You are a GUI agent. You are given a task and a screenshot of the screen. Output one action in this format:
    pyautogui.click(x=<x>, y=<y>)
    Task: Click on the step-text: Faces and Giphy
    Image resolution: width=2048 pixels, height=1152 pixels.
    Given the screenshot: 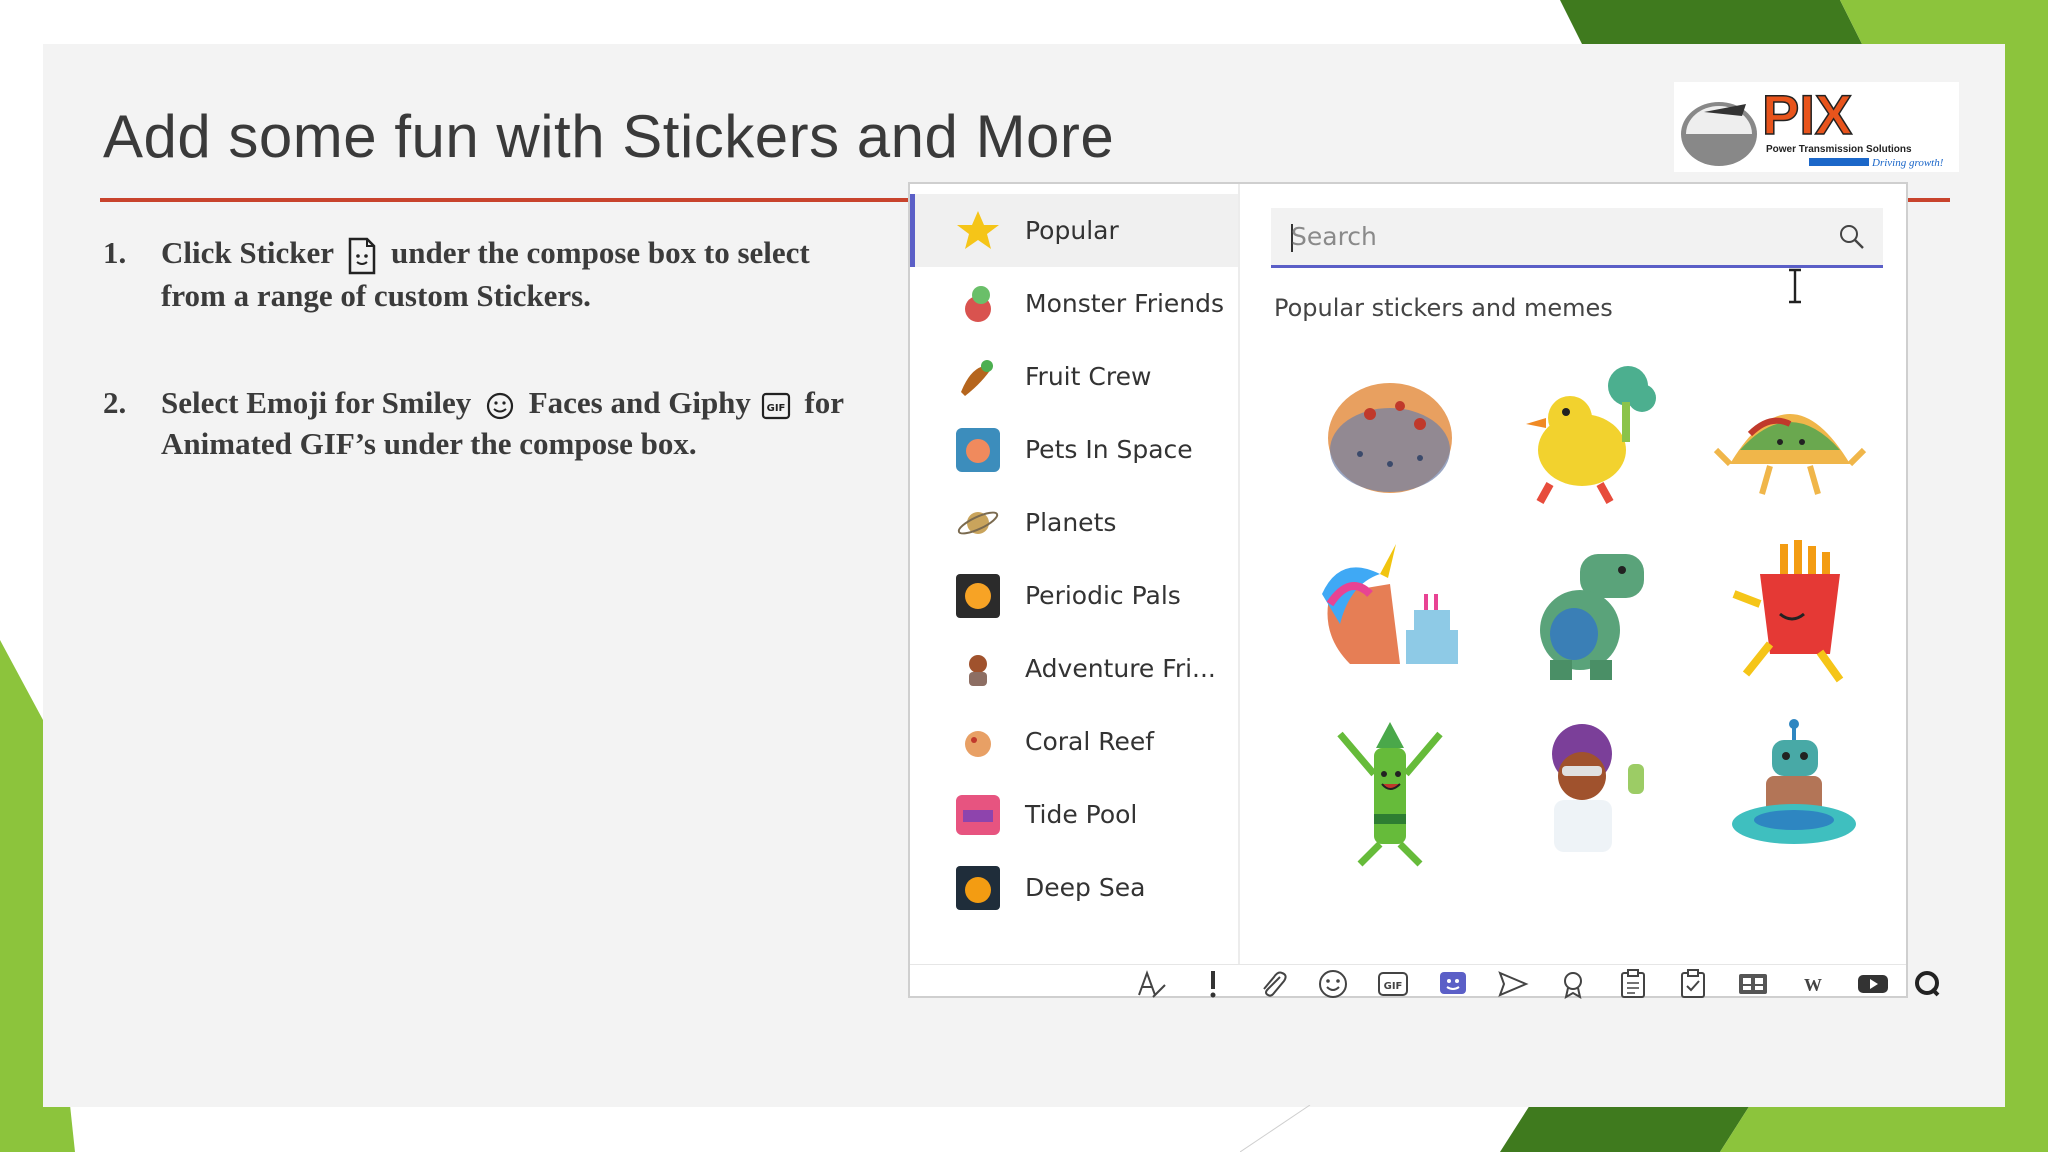 What is the action you would take?
    pyautogui.click(x=639, y=402)
    